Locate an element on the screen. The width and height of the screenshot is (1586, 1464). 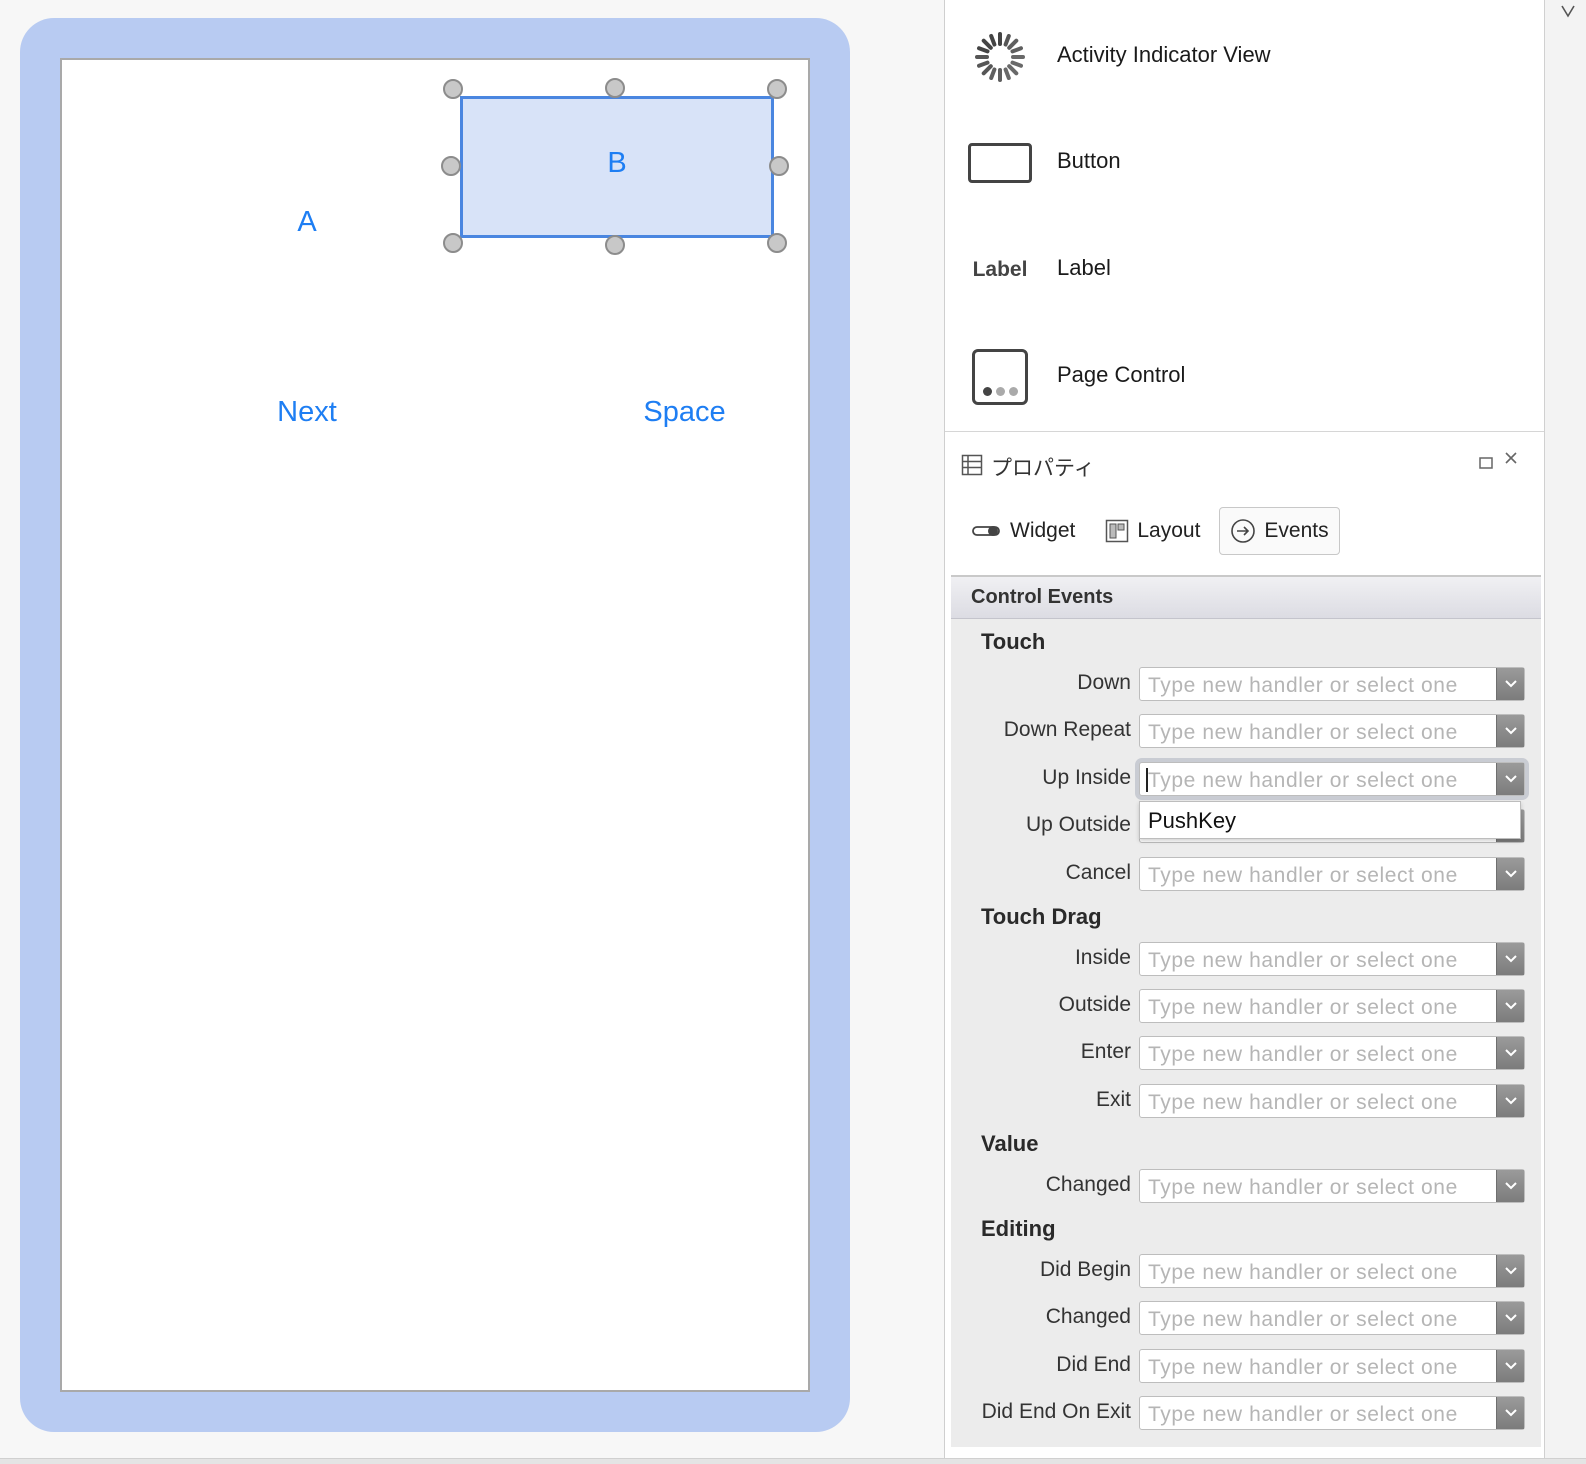
close-icon is located at coordinates (1511, 460).